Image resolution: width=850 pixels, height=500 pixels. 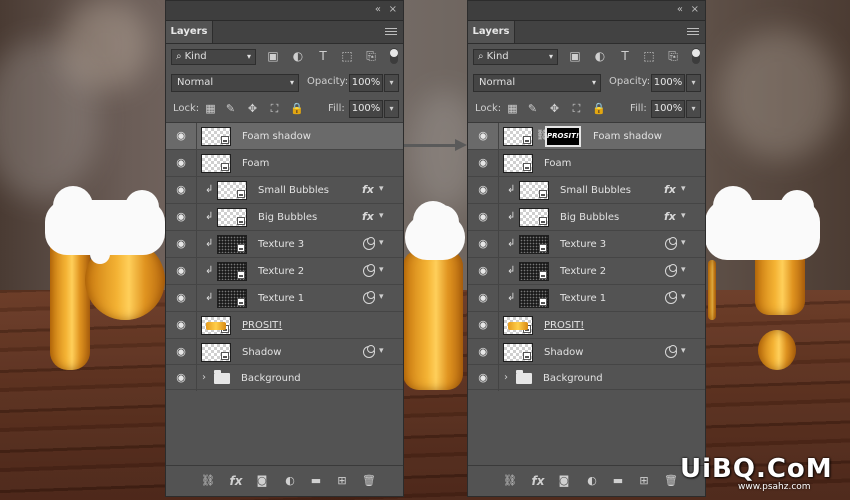 I want to click on layer-row: ◉ ↲ Big Bubbles fx ▾, so click(x=586, y=217).